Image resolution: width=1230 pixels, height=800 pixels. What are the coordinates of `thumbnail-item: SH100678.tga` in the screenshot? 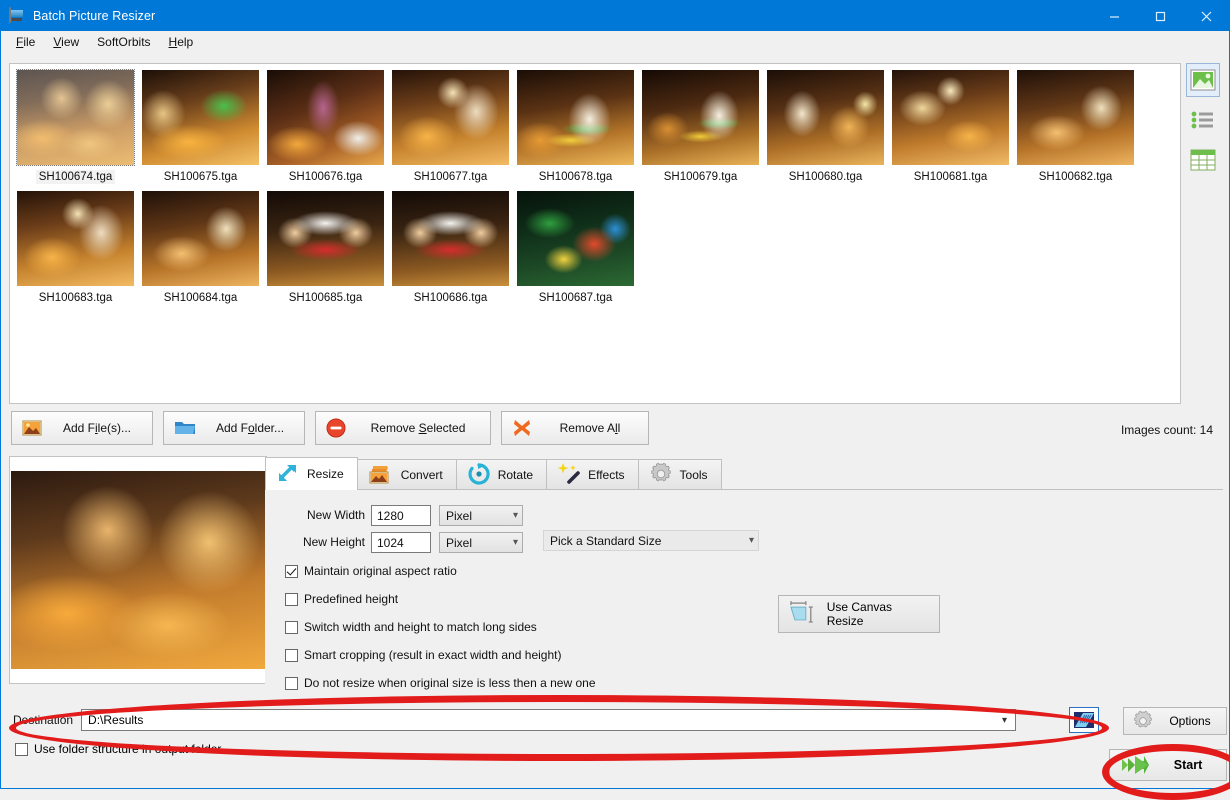 It's located at (575, 126).